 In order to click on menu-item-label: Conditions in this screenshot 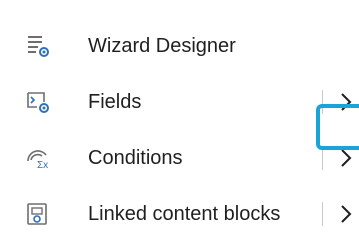, I will do `click(135, 158)`.